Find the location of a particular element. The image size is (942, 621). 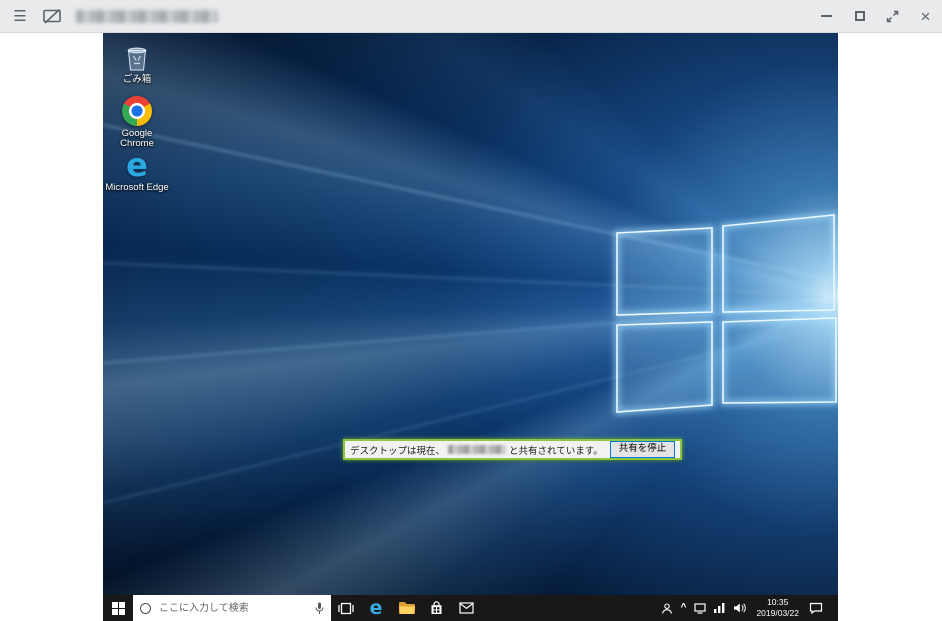

minimize-button is located at coordinates (826, 16).